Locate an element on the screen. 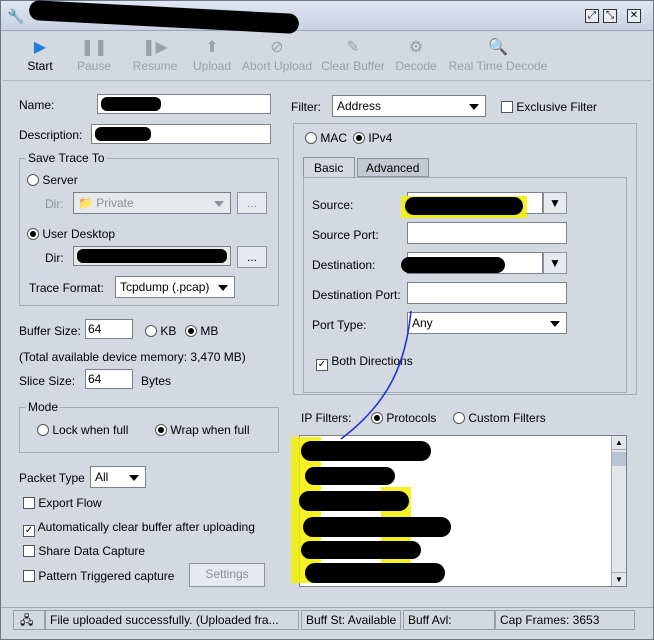 The height and width of the screenshot is (640, 654). description-label: Description: is located at coordinates (51, 135).